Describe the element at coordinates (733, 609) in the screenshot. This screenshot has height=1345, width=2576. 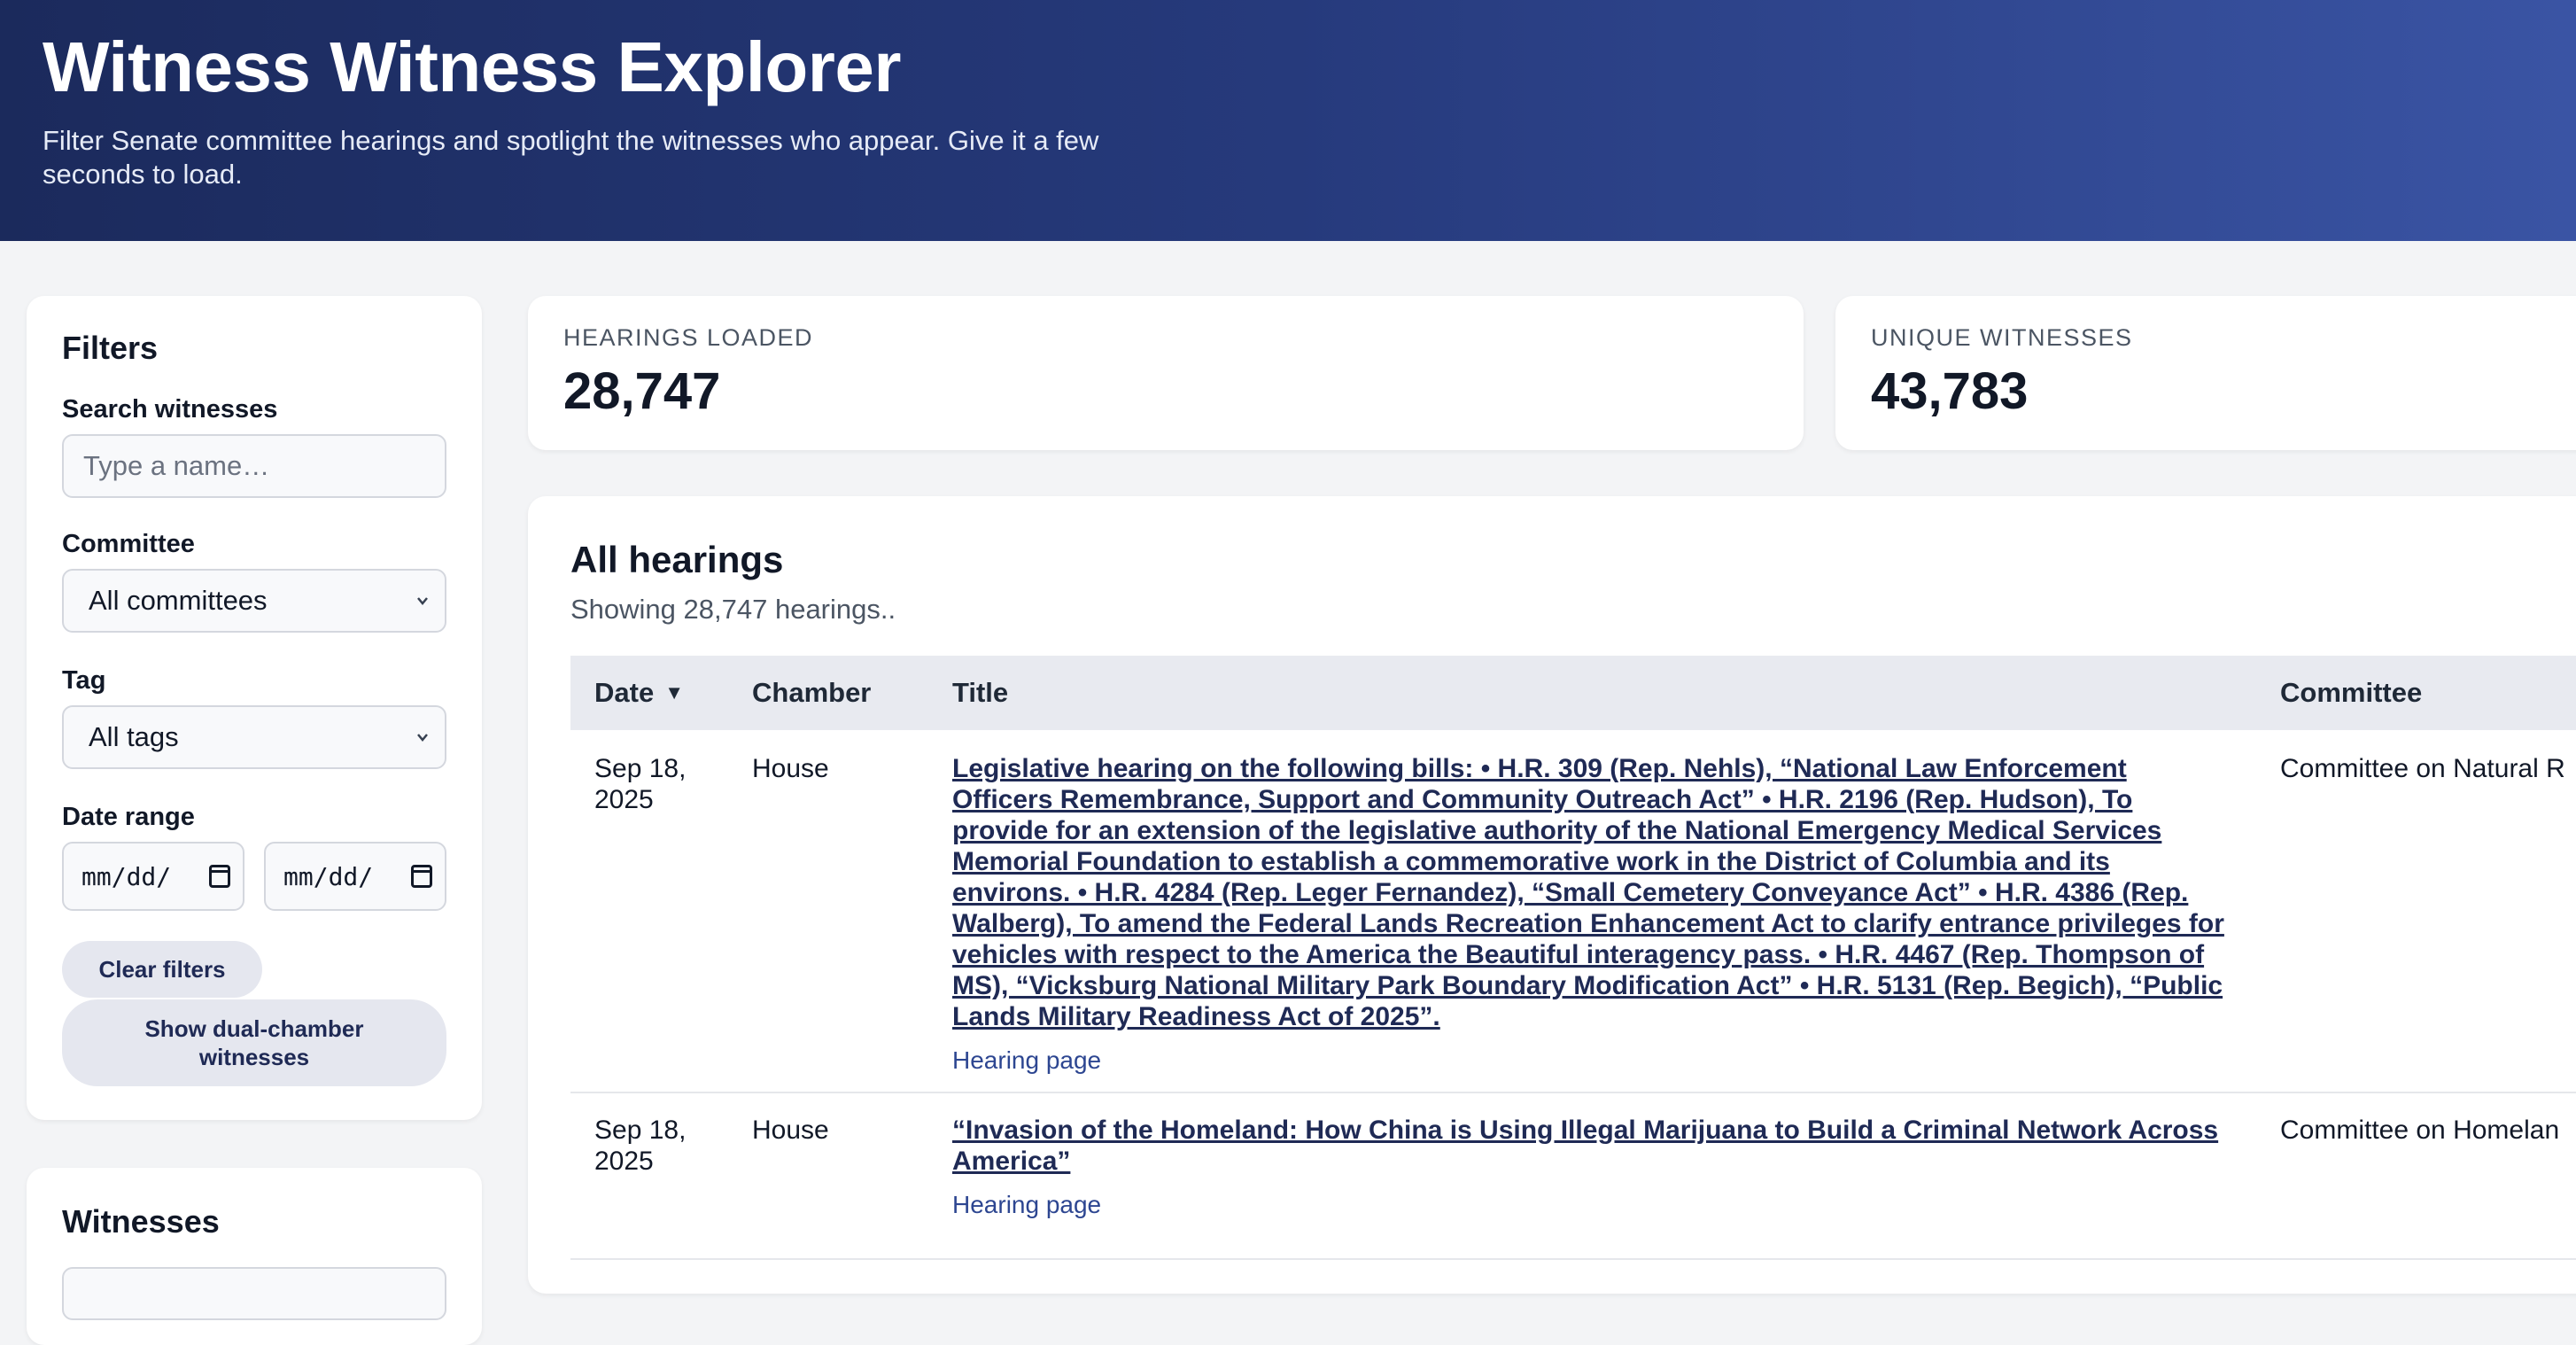
I see `hearings-count: Showing 28,747 hearings..` at that location.